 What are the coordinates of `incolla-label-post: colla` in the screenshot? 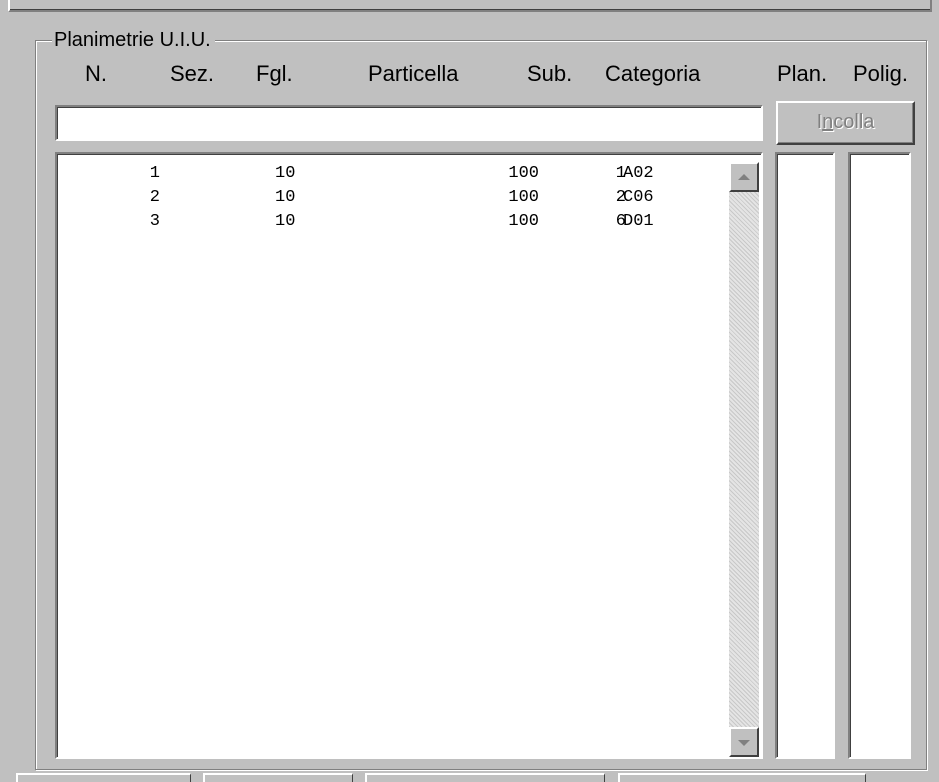 It's located at (854, 122).